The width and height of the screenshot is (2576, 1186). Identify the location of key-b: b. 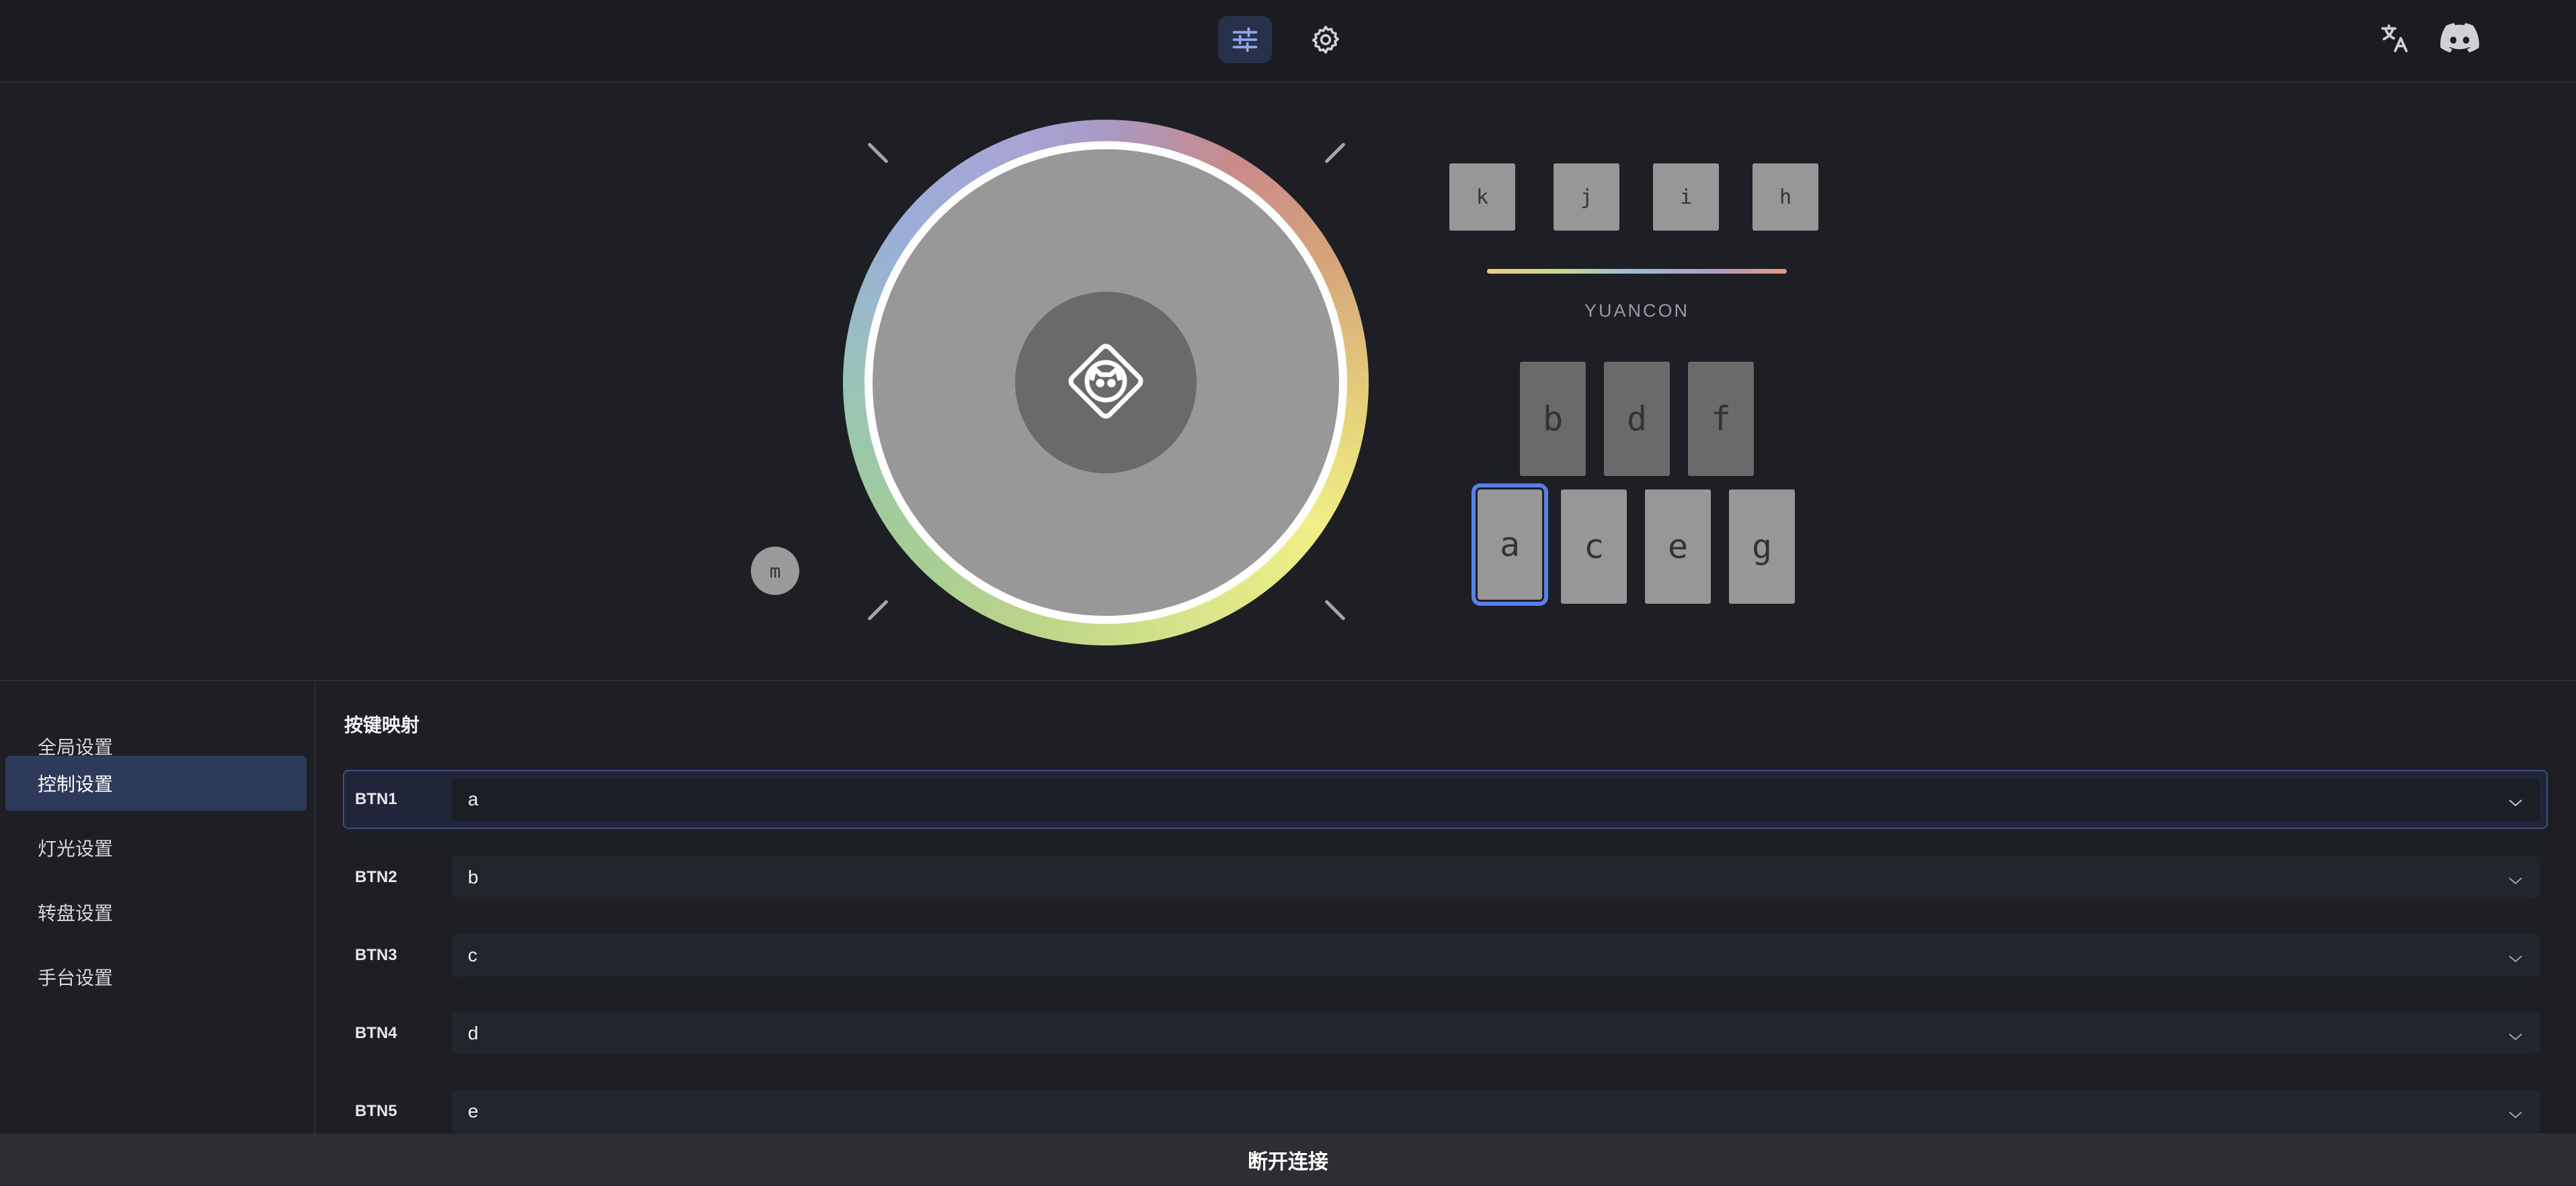
(1553, 419).